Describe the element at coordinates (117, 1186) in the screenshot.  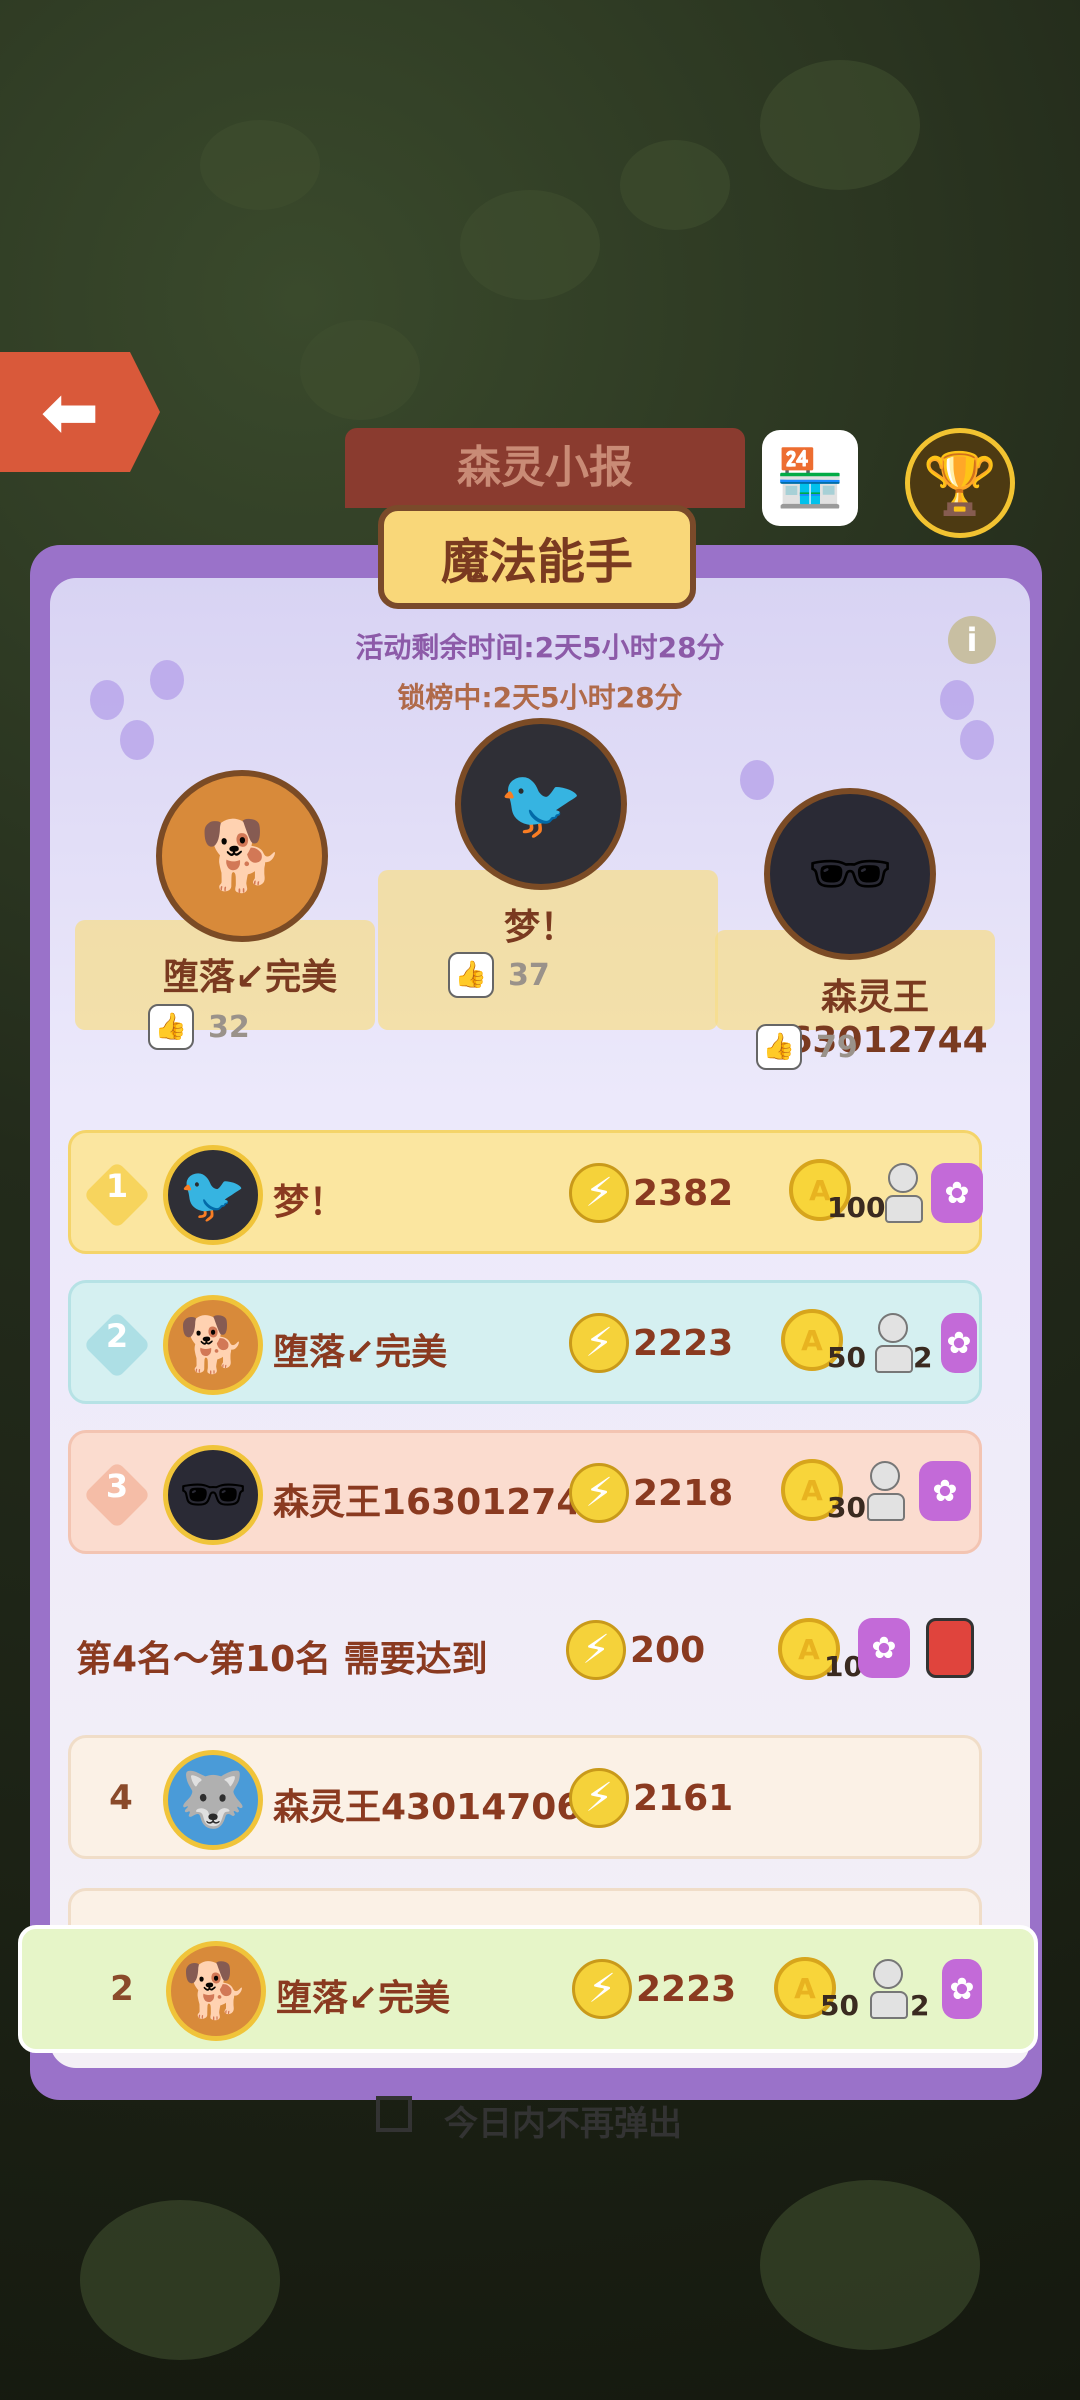
I see `rank-number: 1` at that location.